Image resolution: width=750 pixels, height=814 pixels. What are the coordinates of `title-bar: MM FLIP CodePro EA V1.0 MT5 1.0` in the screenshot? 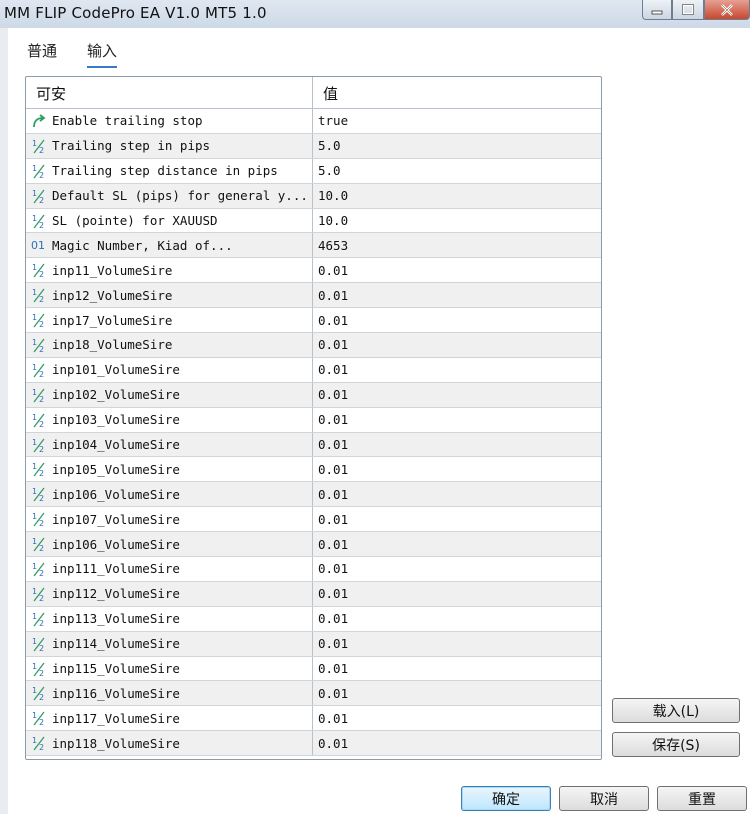 It's located at (375, 14).